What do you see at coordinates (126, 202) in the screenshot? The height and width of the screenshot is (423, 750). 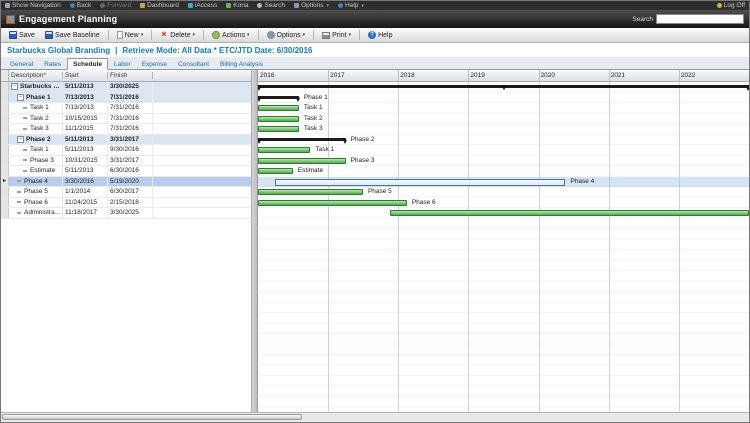 I see `table-row: Phase 6 11/24/2015 2/15/2018` at bounding box center [126, 202].